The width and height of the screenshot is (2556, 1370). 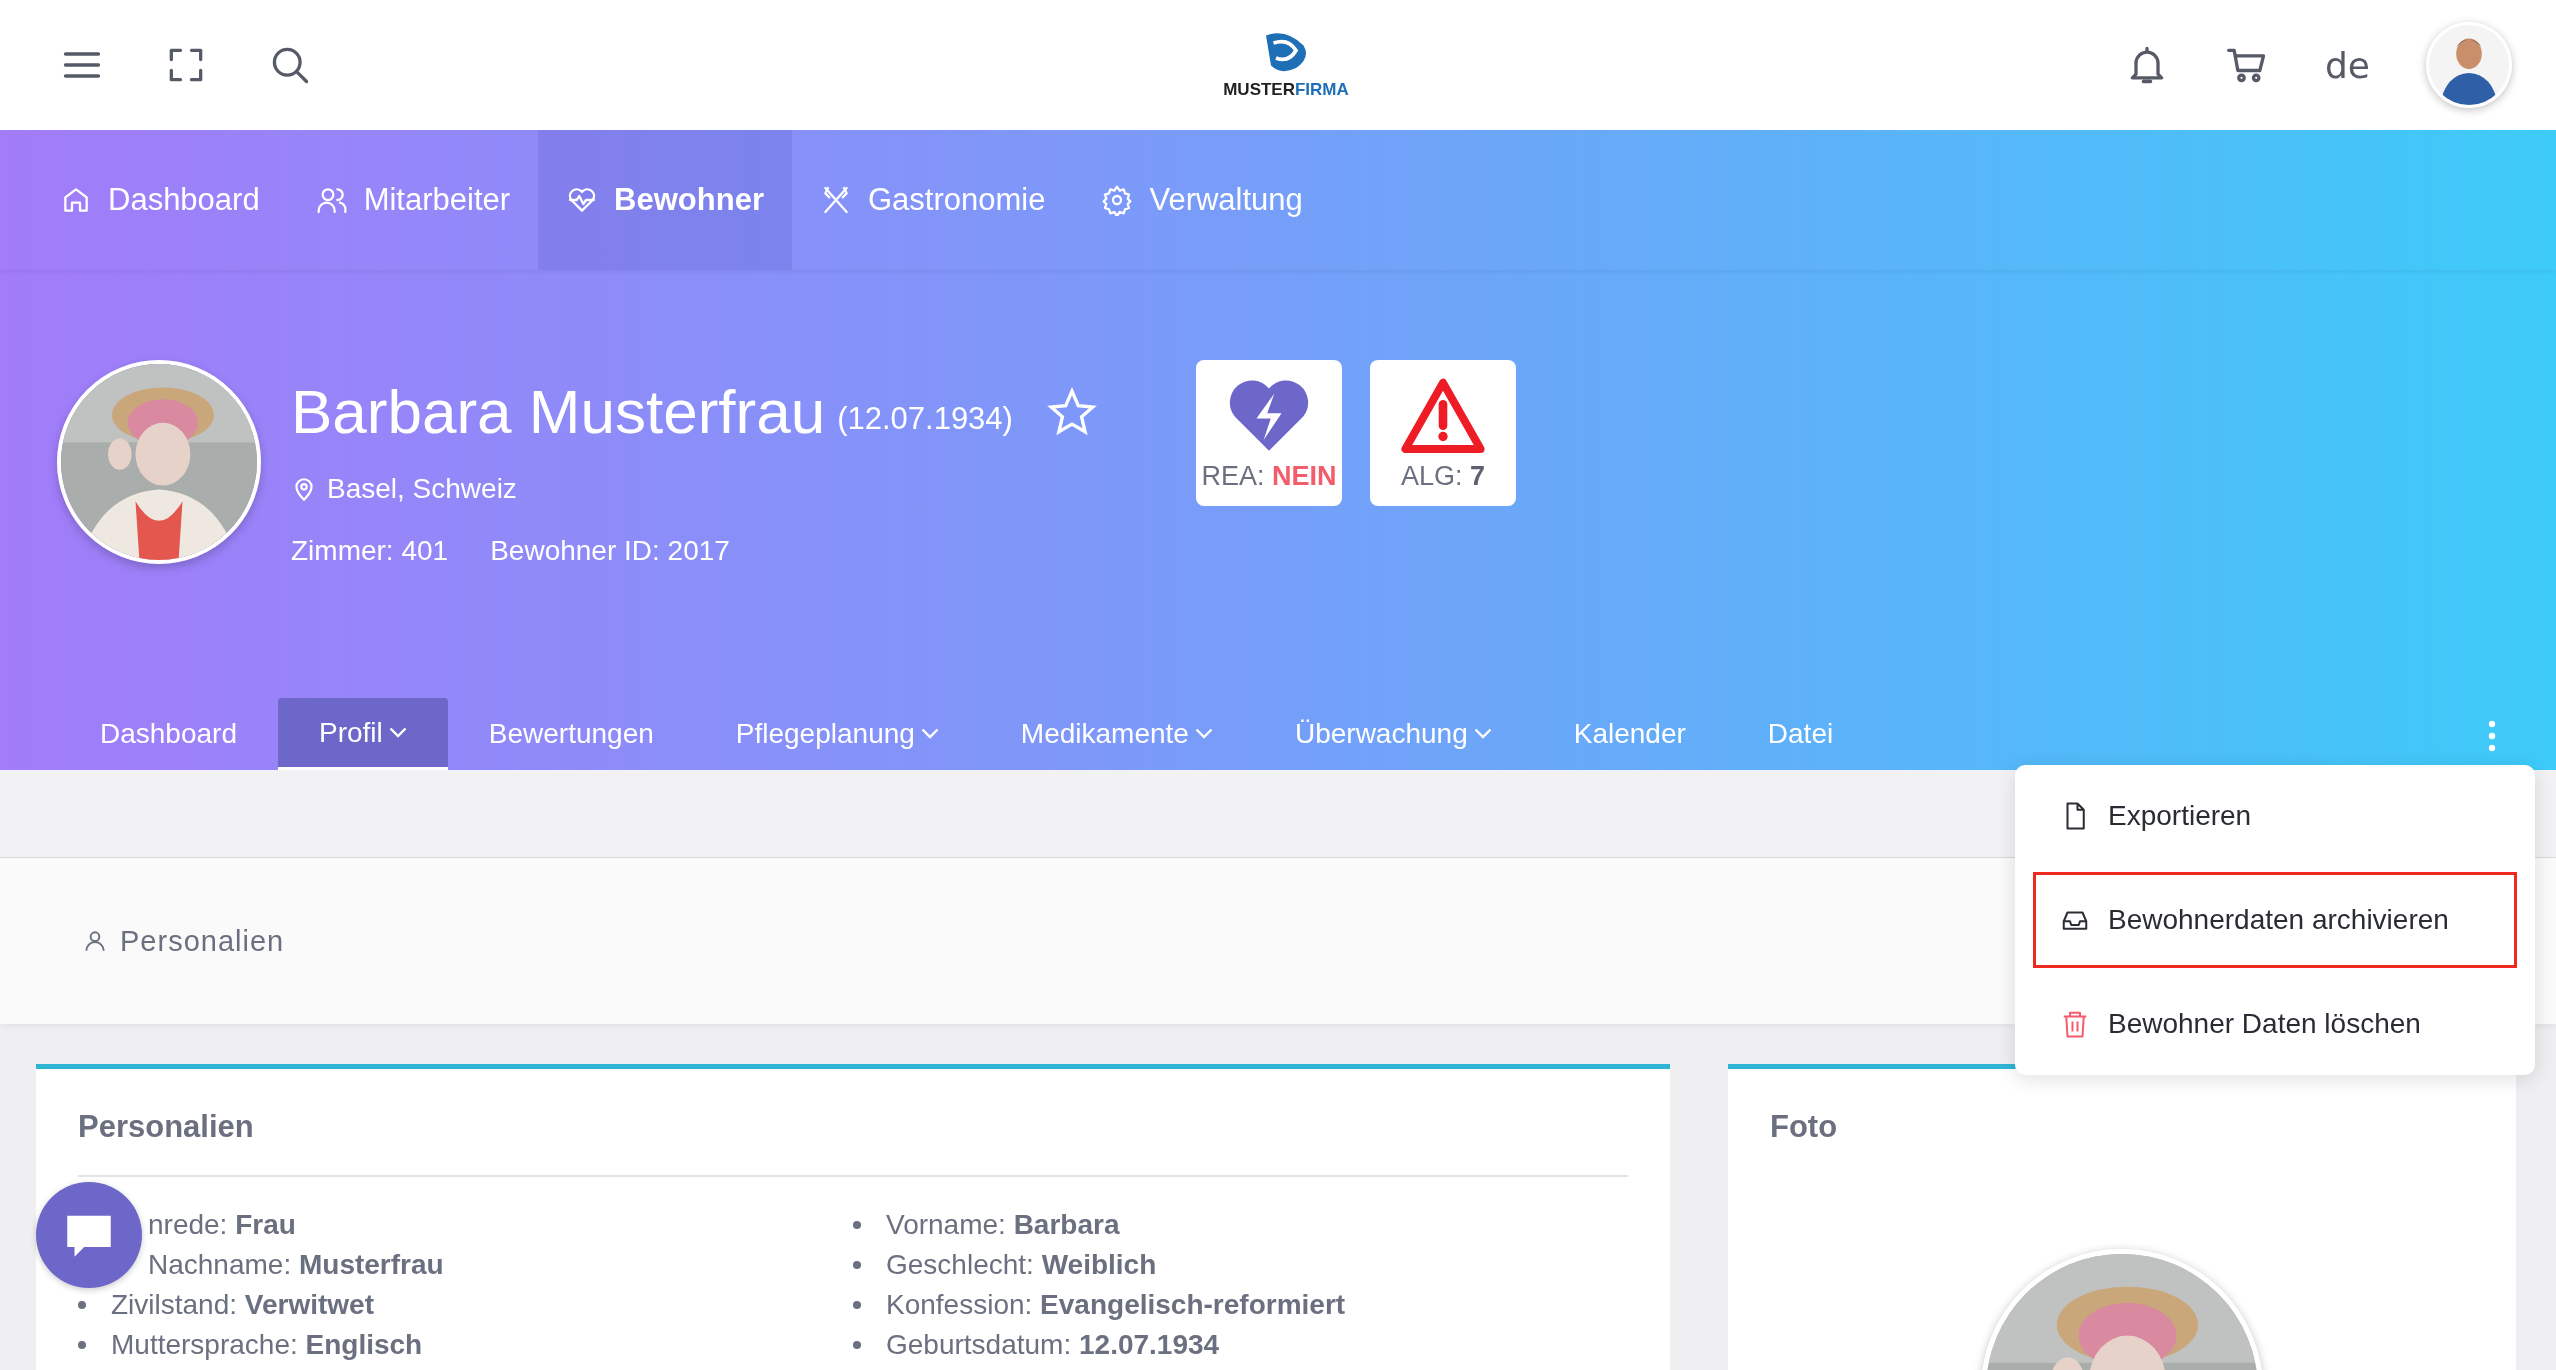 What do you see at coordinates (665, 200) in the screenshot?
I see `nav-item: Bewohner` at bounding box center [665, 200].